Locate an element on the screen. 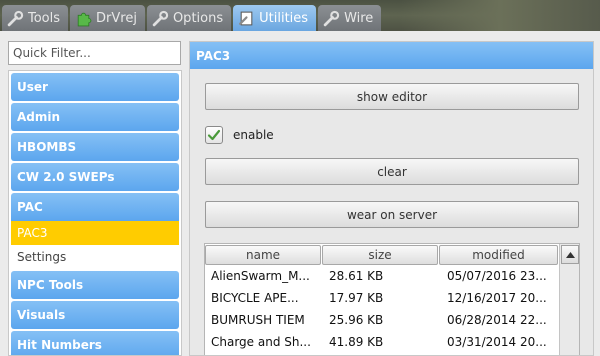  category-cw-sweps: CW 2.0 SWEPs is located at coordinates (95, 177).